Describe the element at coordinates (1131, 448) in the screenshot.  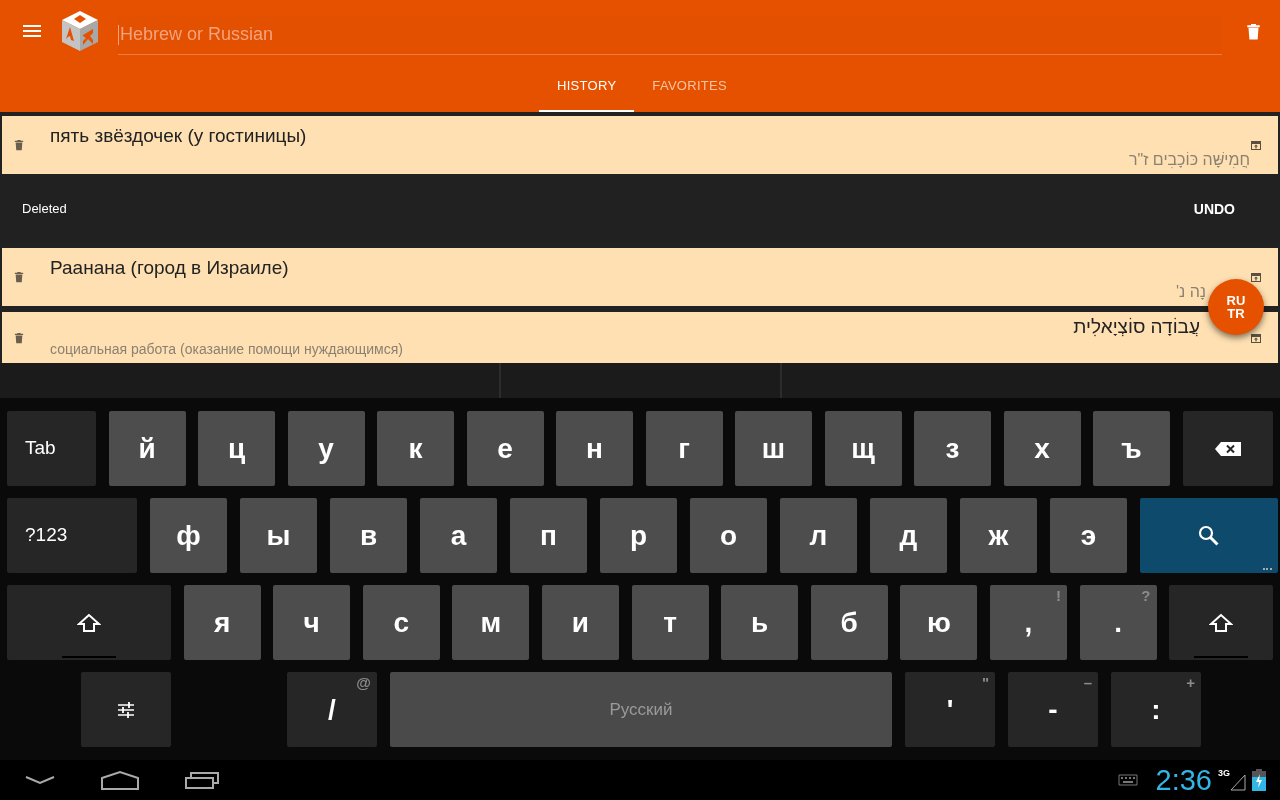
I see `letter-key: ъ` at that location.